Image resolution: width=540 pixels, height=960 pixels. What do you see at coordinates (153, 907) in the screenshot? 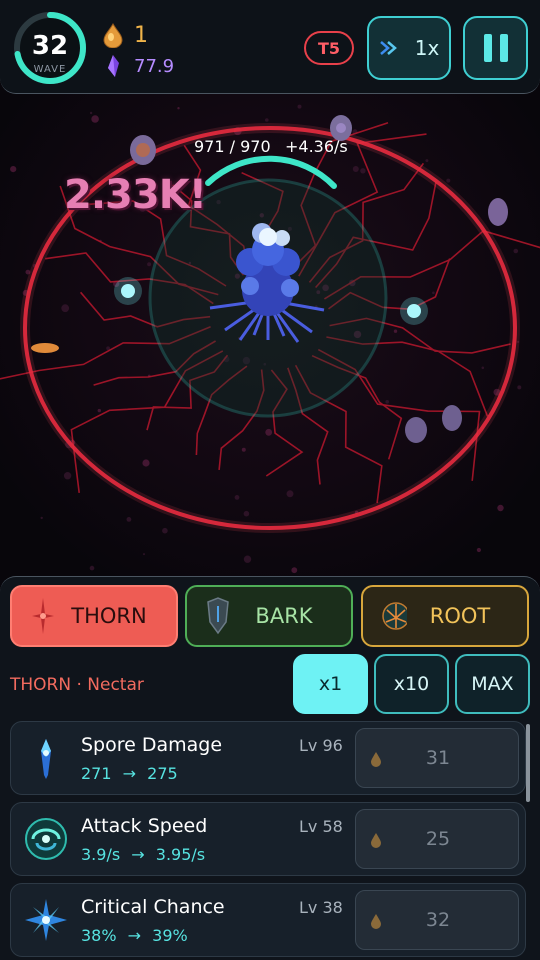
I see `upgrade-name: Critical Chance` at bounding box center [153, 907].